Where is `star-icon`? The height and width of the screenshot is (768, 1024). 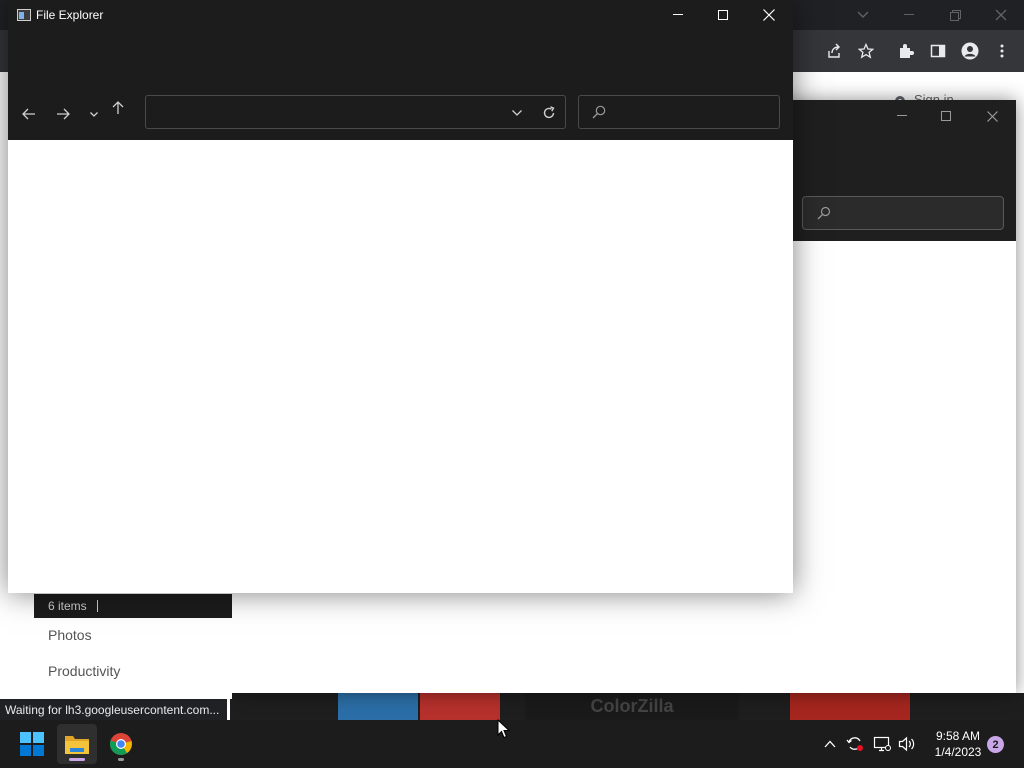
star-icon is located at coordinates (866, 51).